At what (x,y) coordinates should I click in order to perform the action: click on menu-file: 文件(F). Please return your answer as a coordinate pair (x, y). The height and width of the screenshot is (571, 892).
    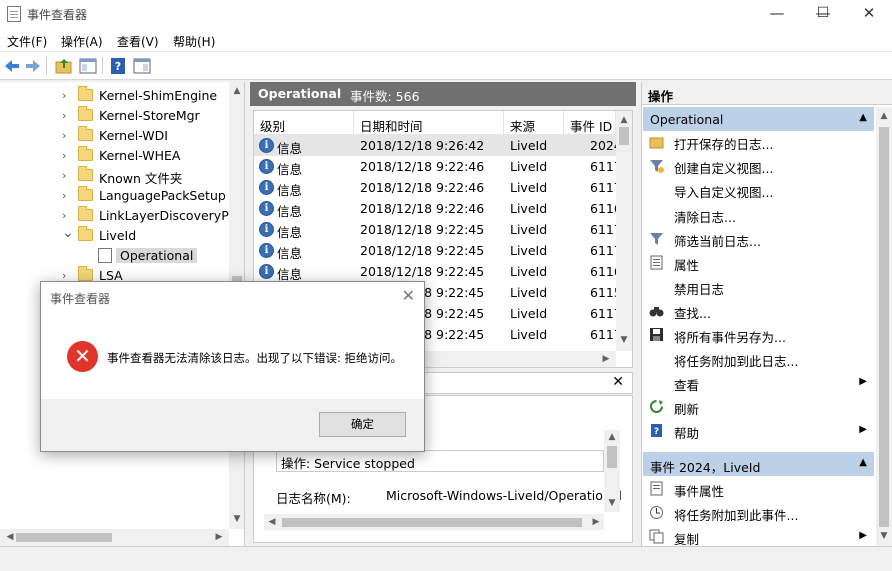
    Looking at the image, I should click on (27, 41).